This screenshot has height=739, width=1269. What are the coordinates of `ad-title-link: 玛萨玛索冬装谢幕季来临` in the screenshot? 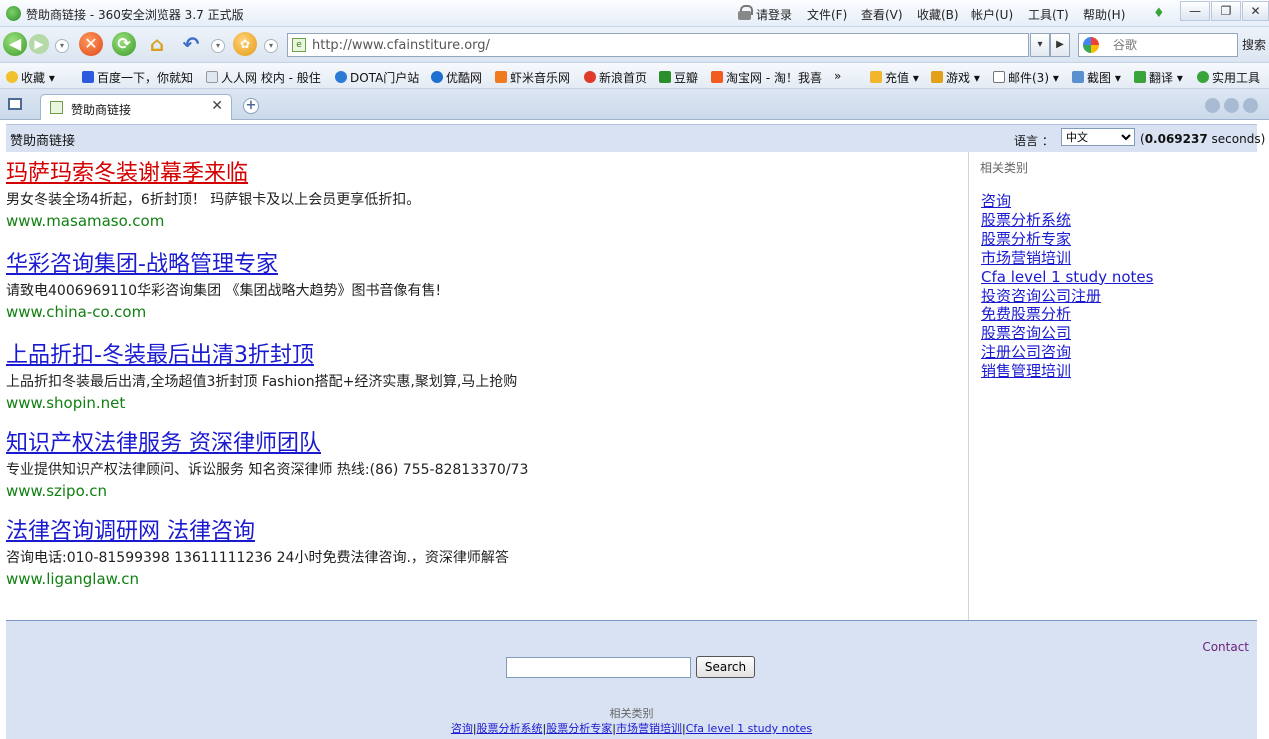 It's located at (476, 174).